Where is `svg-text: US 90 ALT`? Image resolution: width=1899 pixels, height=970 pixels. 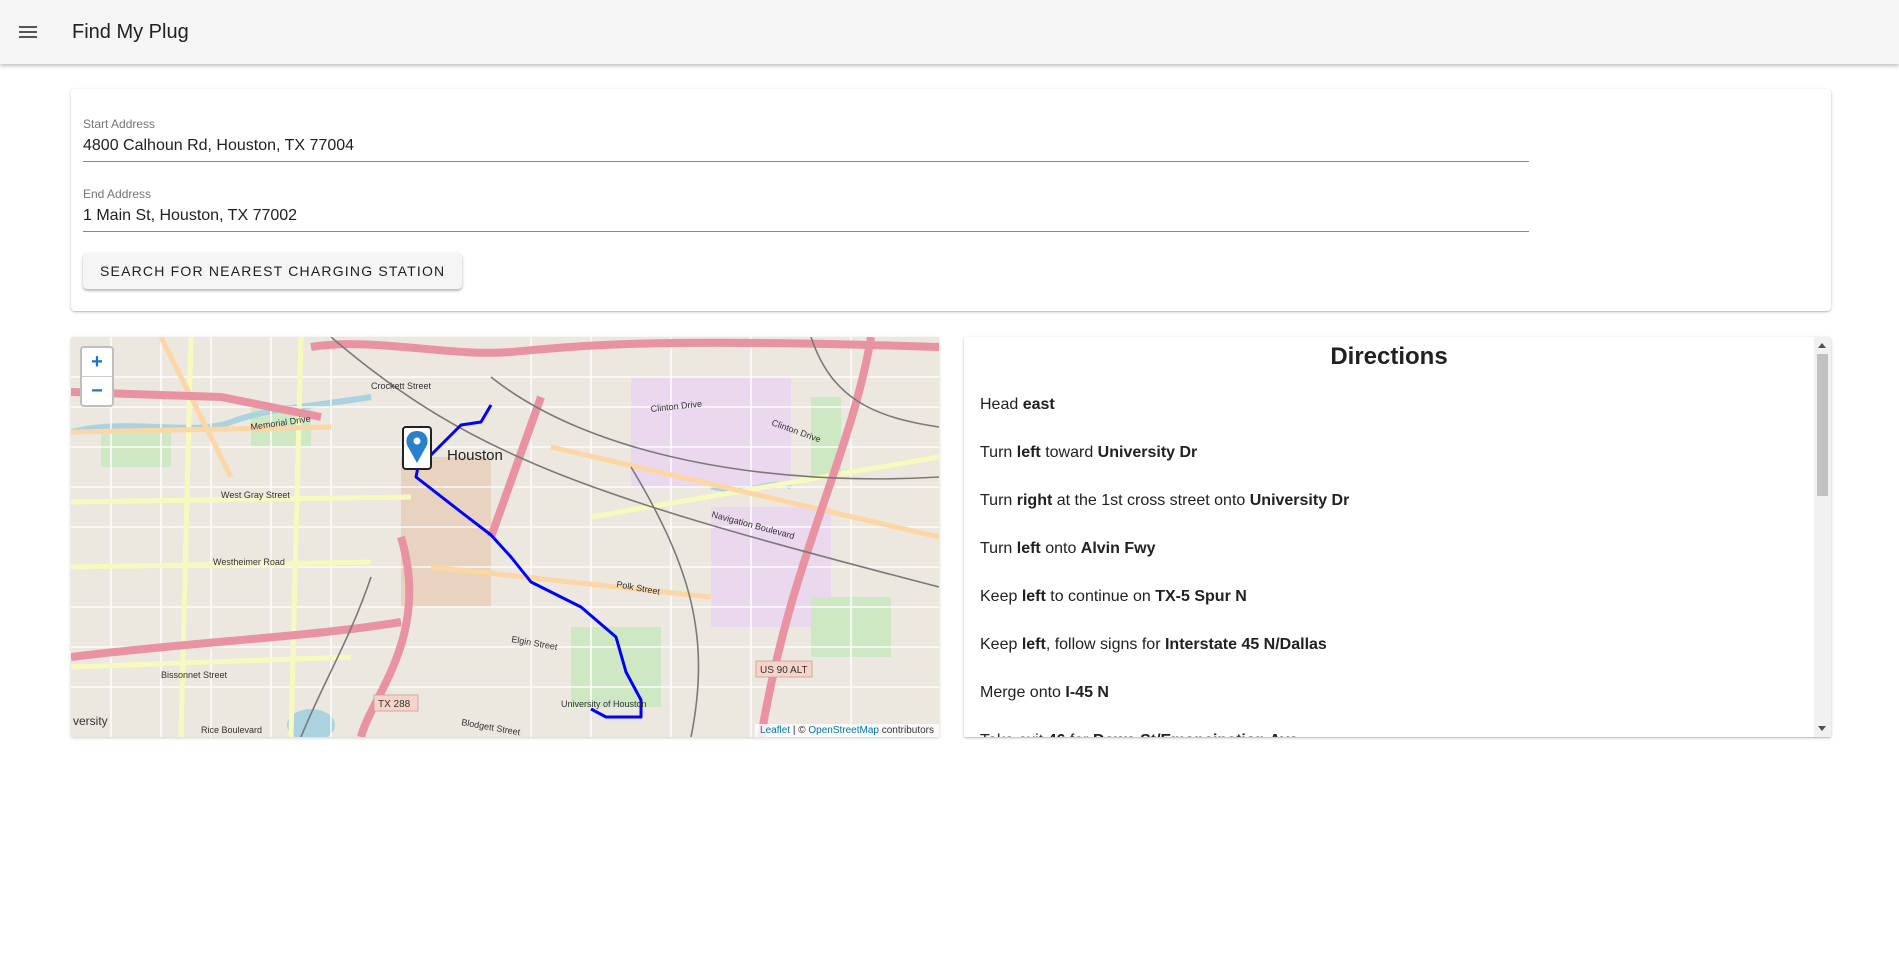 svg-text: US 90 ALT is located at coordinates (784, 670).